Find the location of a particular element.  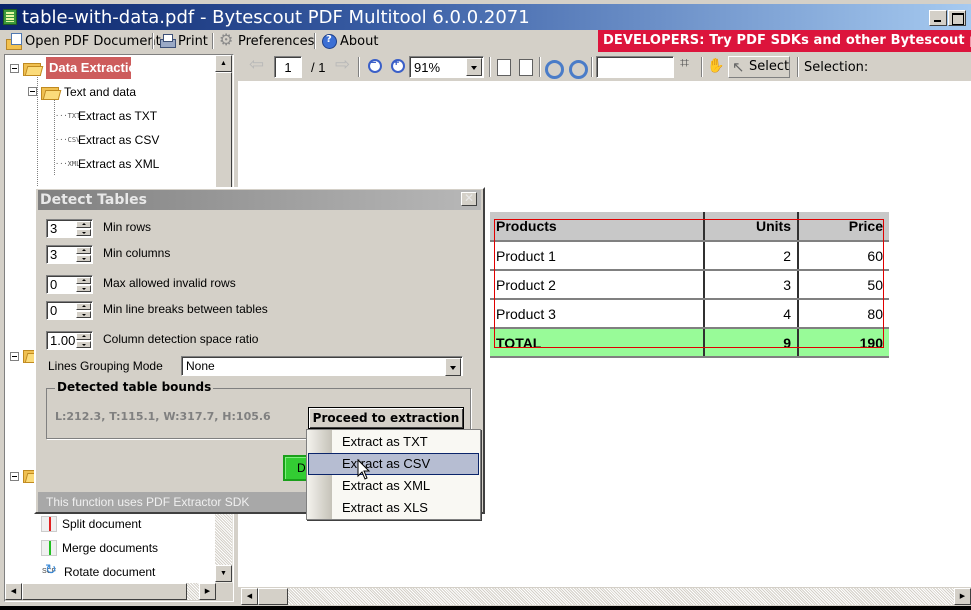

menu-item-extract-xml: Extract as XML is located at coordinates (393, 486).